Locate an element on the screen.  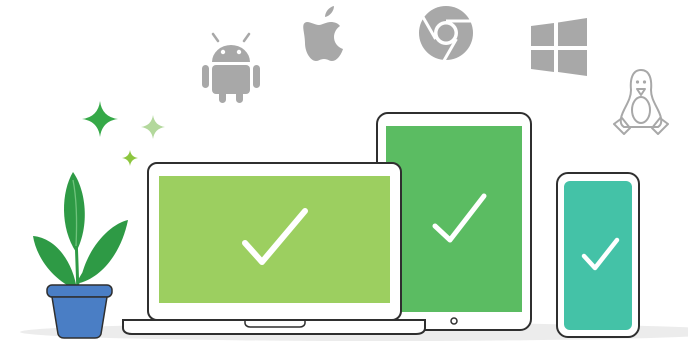
phone-screen is located at coordinates (598, 255).